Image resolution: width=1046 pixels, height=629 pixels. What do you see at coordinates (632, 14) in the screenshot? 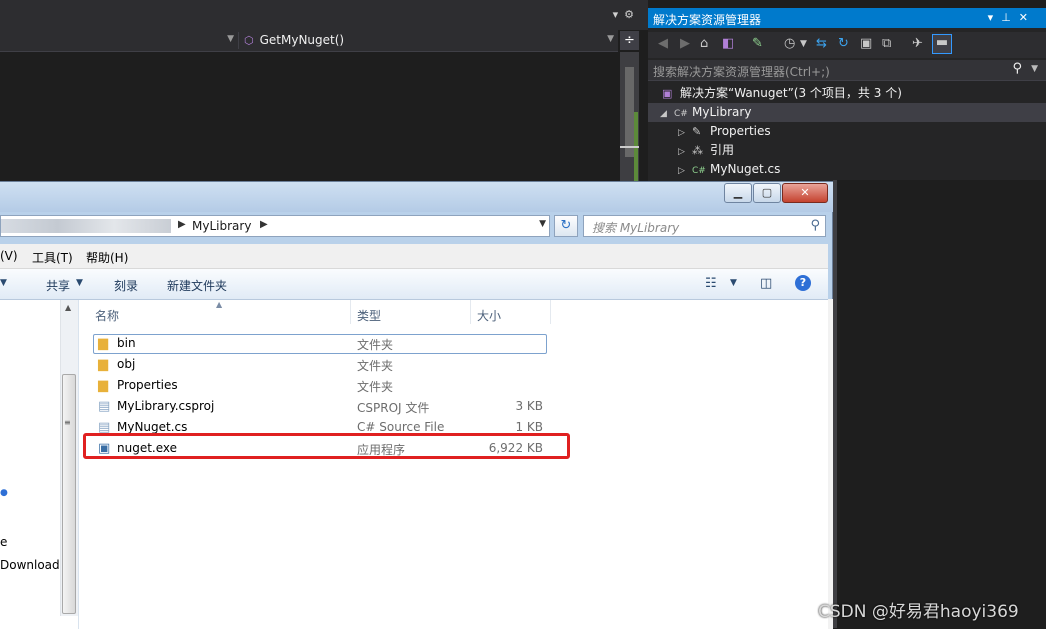
I see `gear-icon: ⚙` at bounding box center [632, 14].